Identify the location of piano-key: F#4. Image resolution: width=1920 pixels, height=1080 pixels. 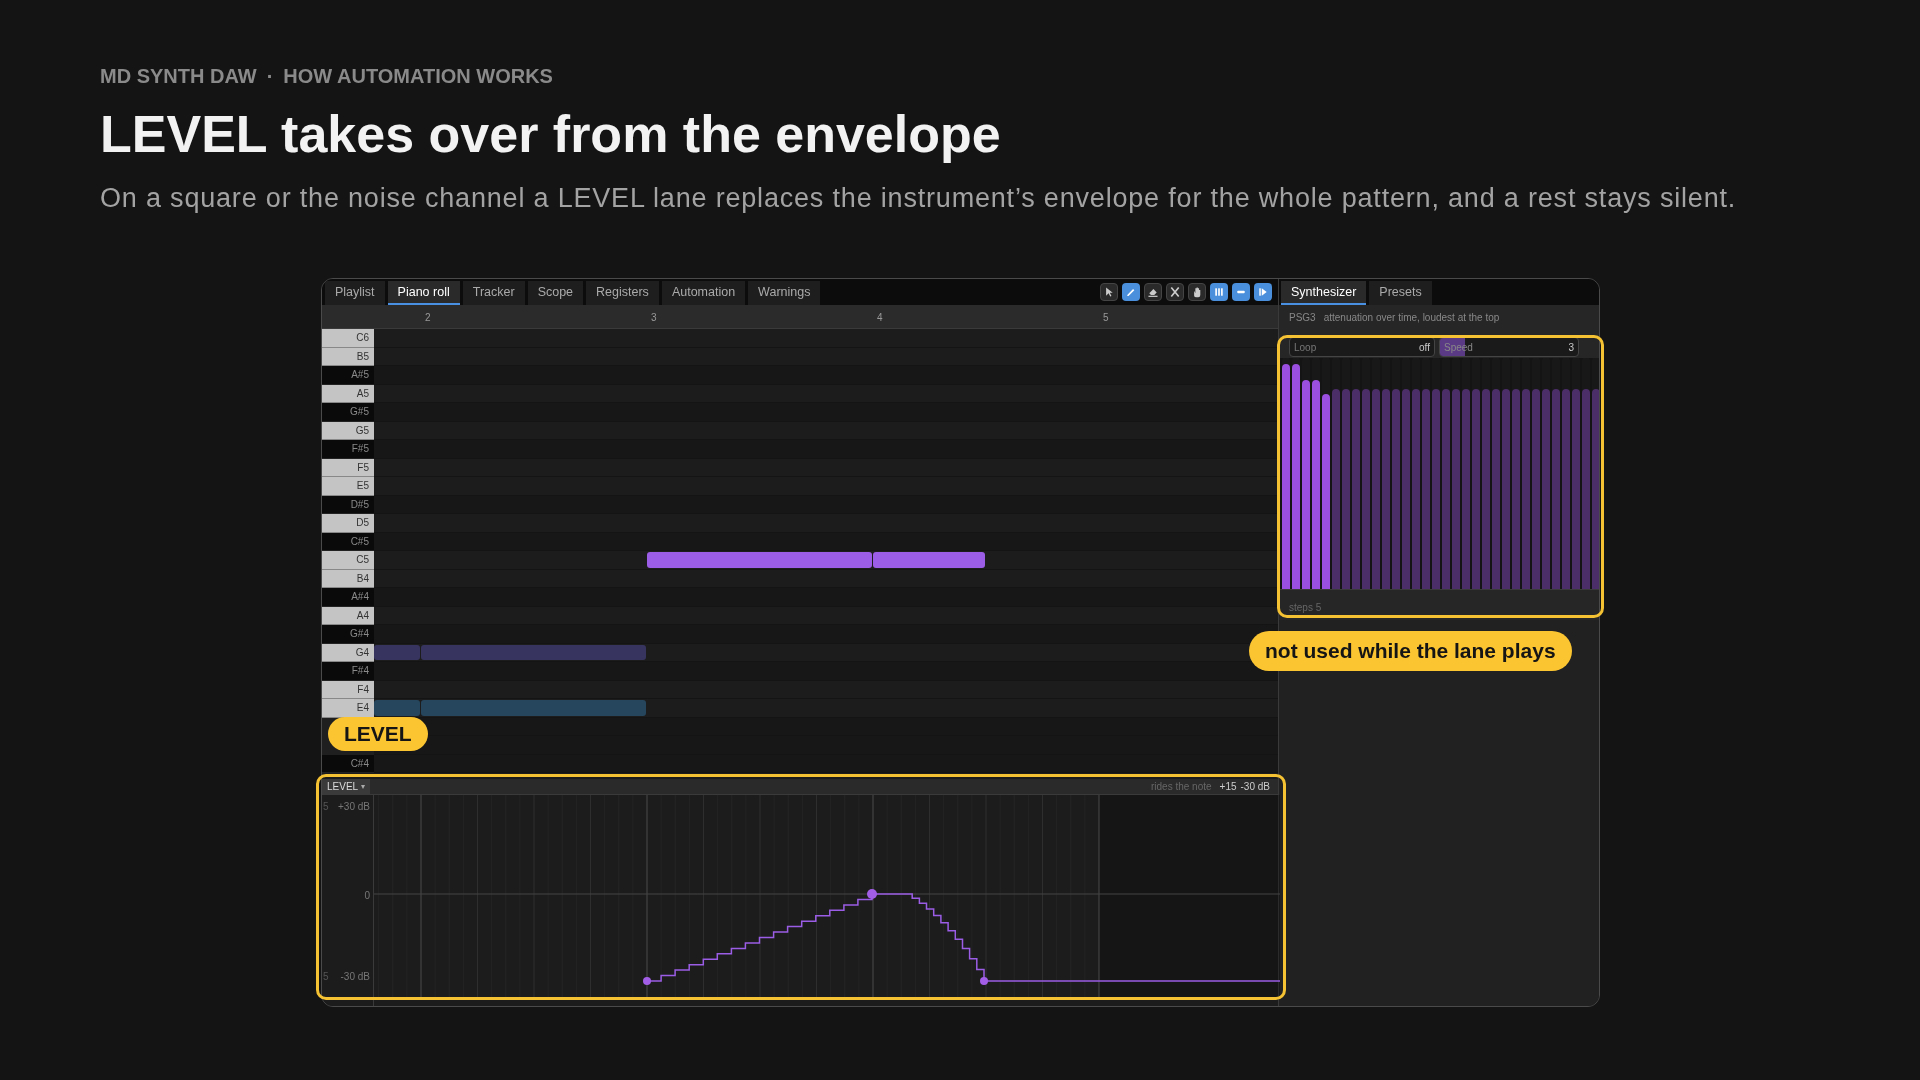
(348, 671).